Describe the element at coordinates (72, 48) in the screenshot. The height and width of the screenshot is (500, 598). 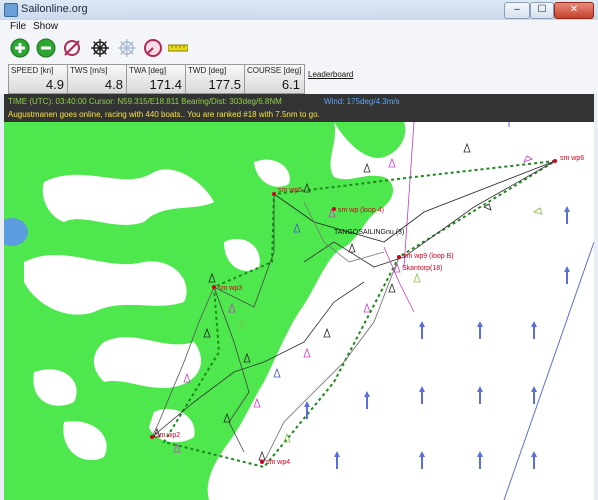
I see `crosshair-icon` at that location.